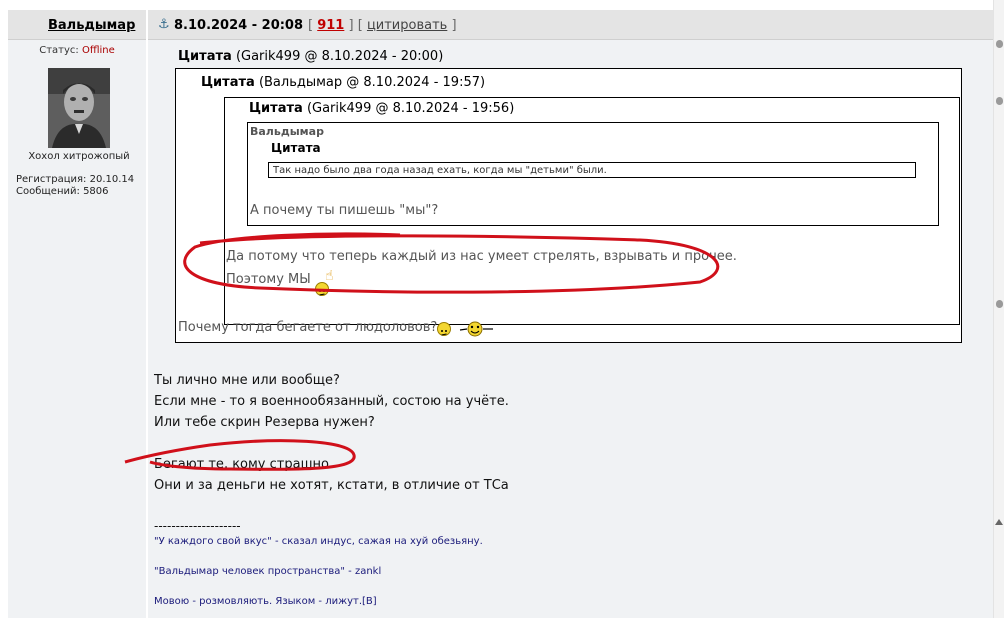  Describe the element at coordinates (112, 179) in the screenshot. I see `reg-date: 20.10.14` at that location.